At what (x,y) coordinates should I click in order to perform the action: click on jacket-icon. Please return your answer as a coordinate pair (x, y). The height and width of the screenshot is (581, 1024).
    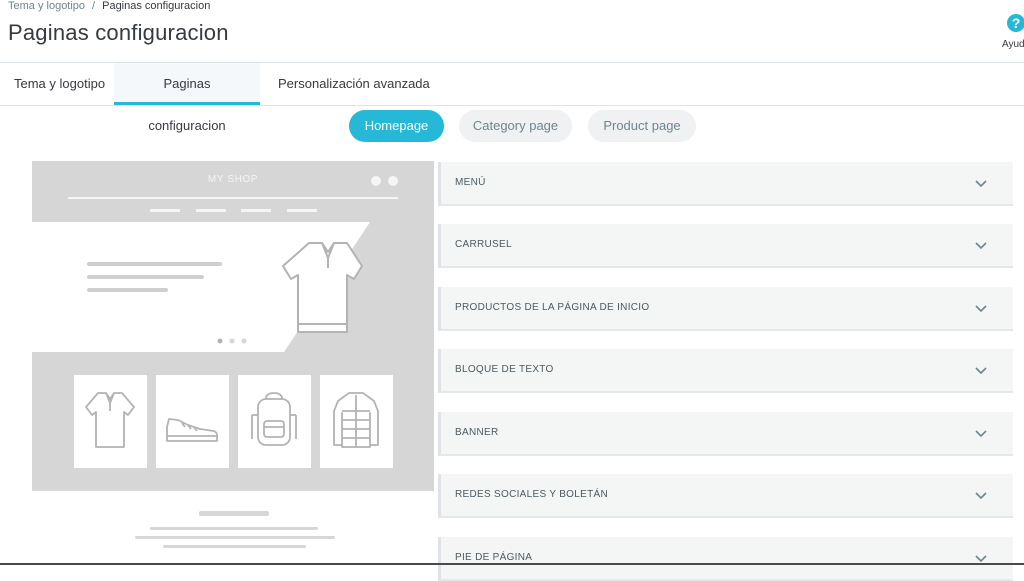
    Looking at the image, I should click on (356, 420).